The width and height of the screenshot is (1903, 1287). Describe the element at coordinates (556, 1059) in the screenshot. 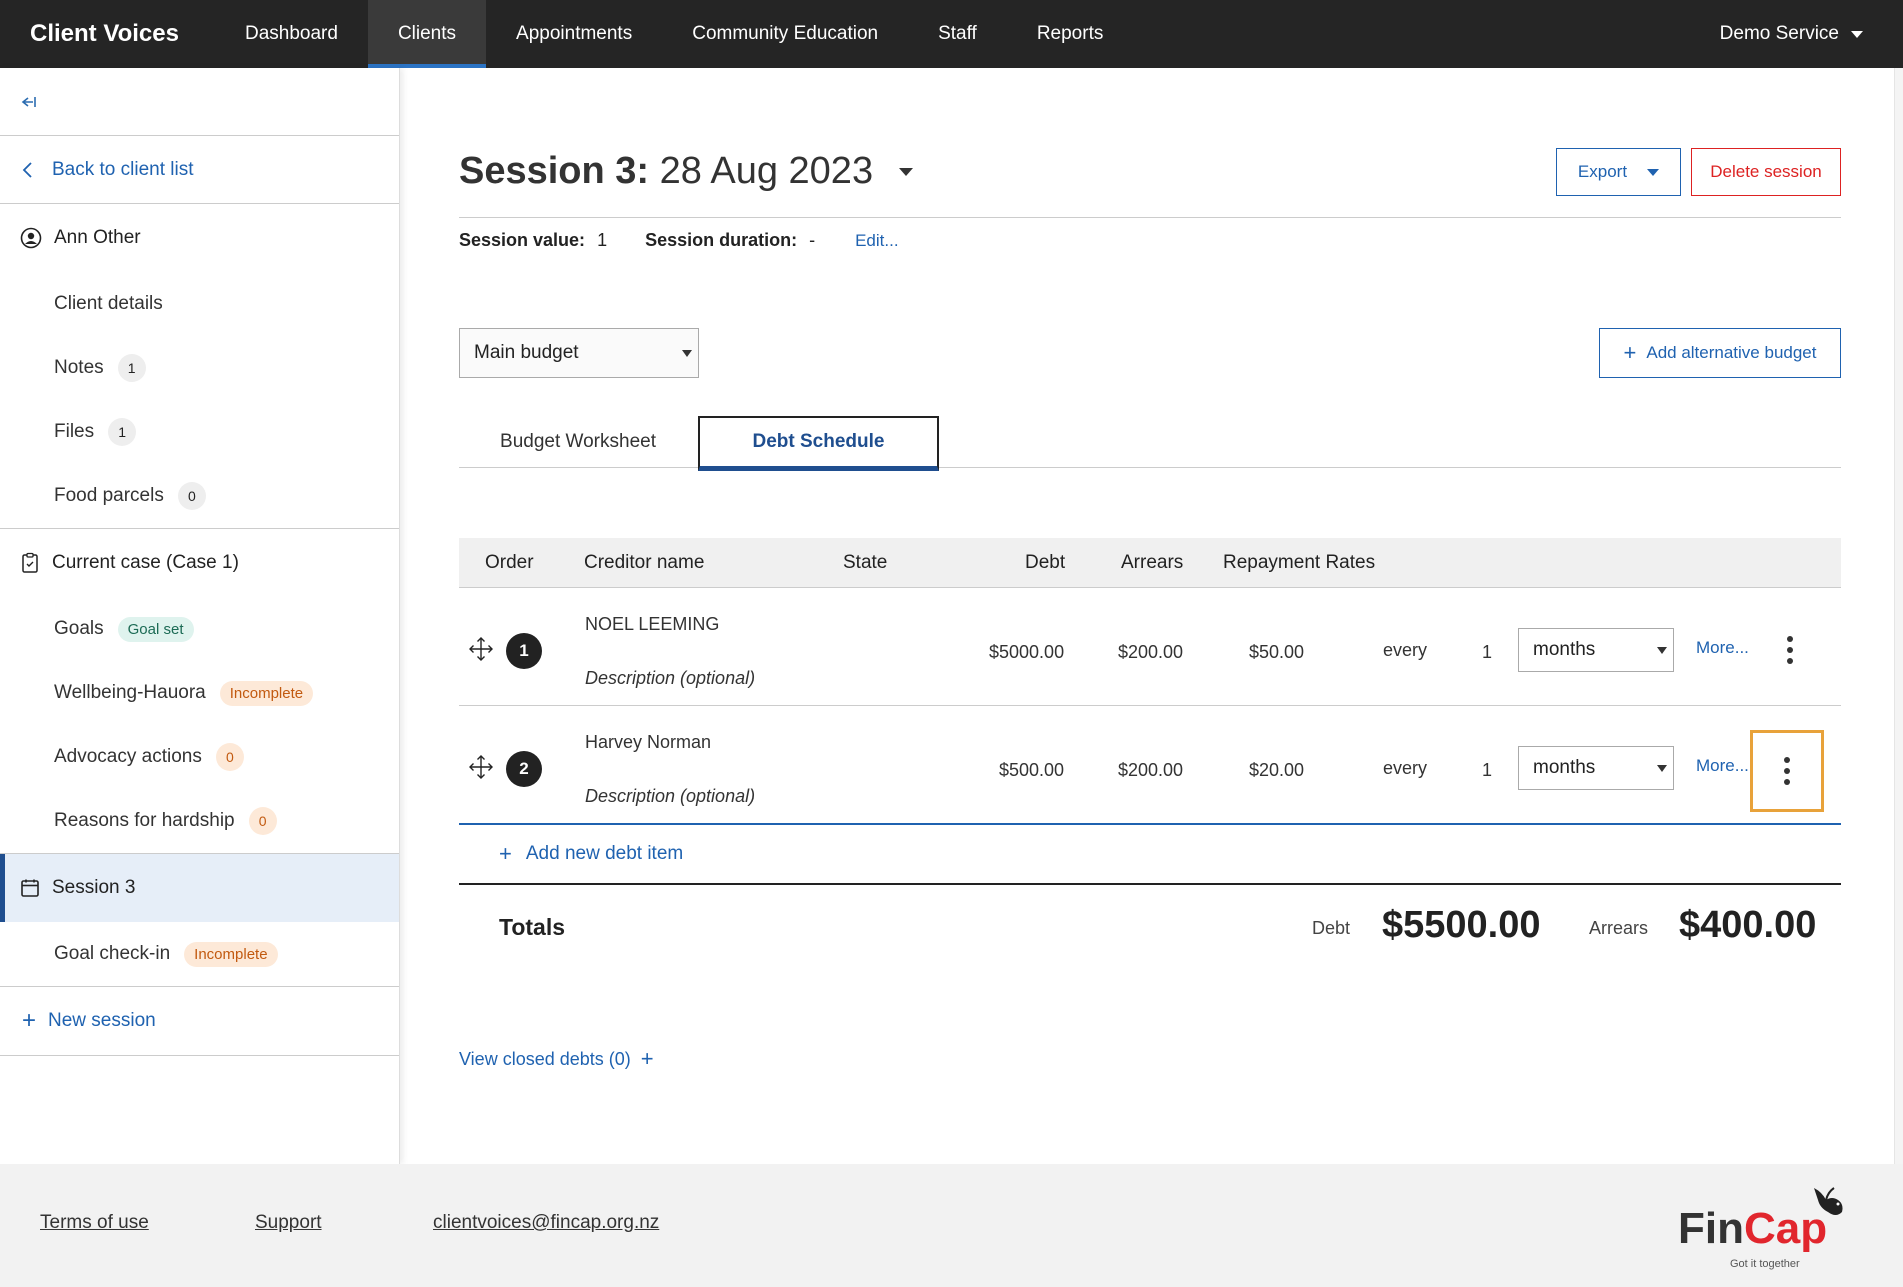

I see `view-closed-debts-link: View closed debts (0) +` at that location.